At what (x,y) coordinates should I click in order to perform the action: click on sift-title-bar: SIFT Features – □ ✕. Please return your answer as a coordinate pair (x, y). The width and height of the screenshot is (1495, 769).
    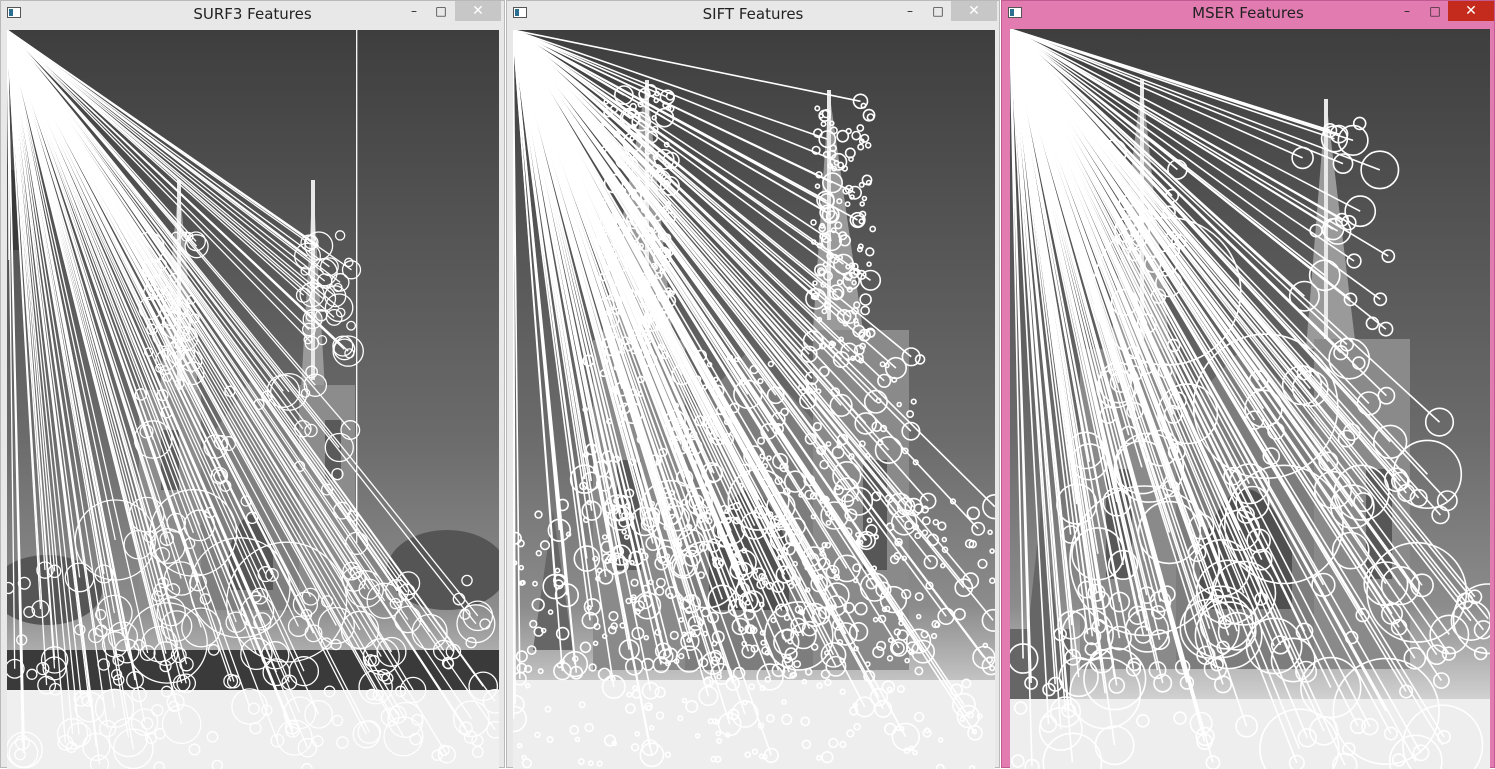
    Looking at the image, I should click on (753, 14).